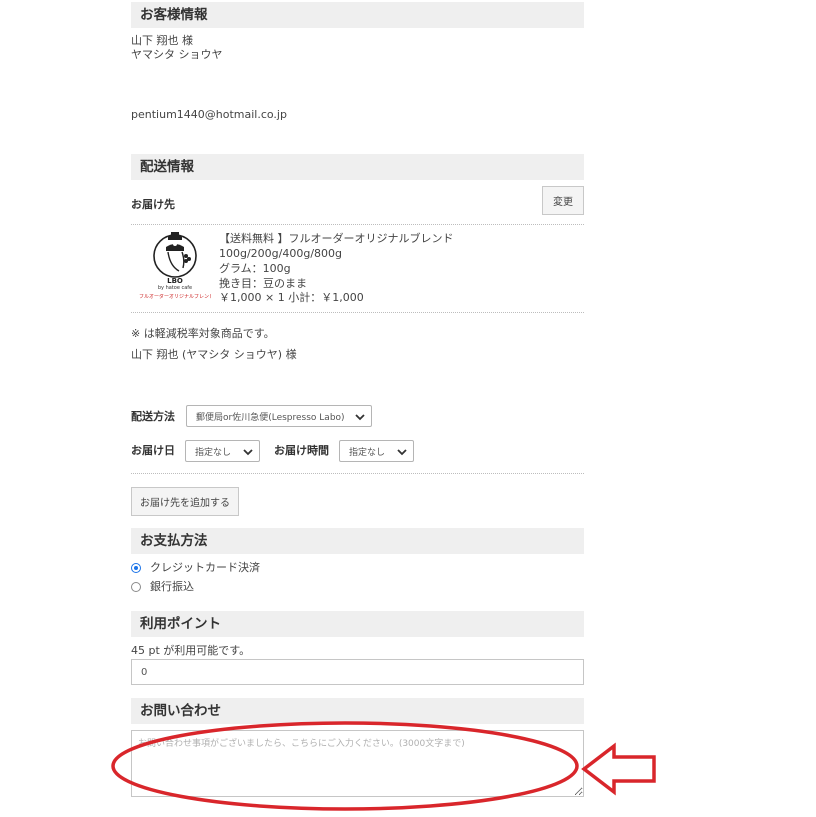 The height and width of the screenshot is (817, 816). What do you see at coordinates (175, 281) in the screenshot?
I see `logo-title: LBO` at bounding box center [175, 281].